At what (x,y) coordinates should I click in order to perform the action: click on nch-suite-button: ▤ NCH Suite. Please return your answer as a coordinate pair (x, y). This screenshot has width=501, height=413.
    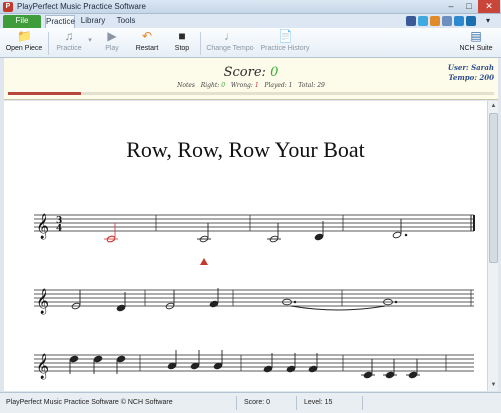
    Looking at the image, I should click on (476, 43).